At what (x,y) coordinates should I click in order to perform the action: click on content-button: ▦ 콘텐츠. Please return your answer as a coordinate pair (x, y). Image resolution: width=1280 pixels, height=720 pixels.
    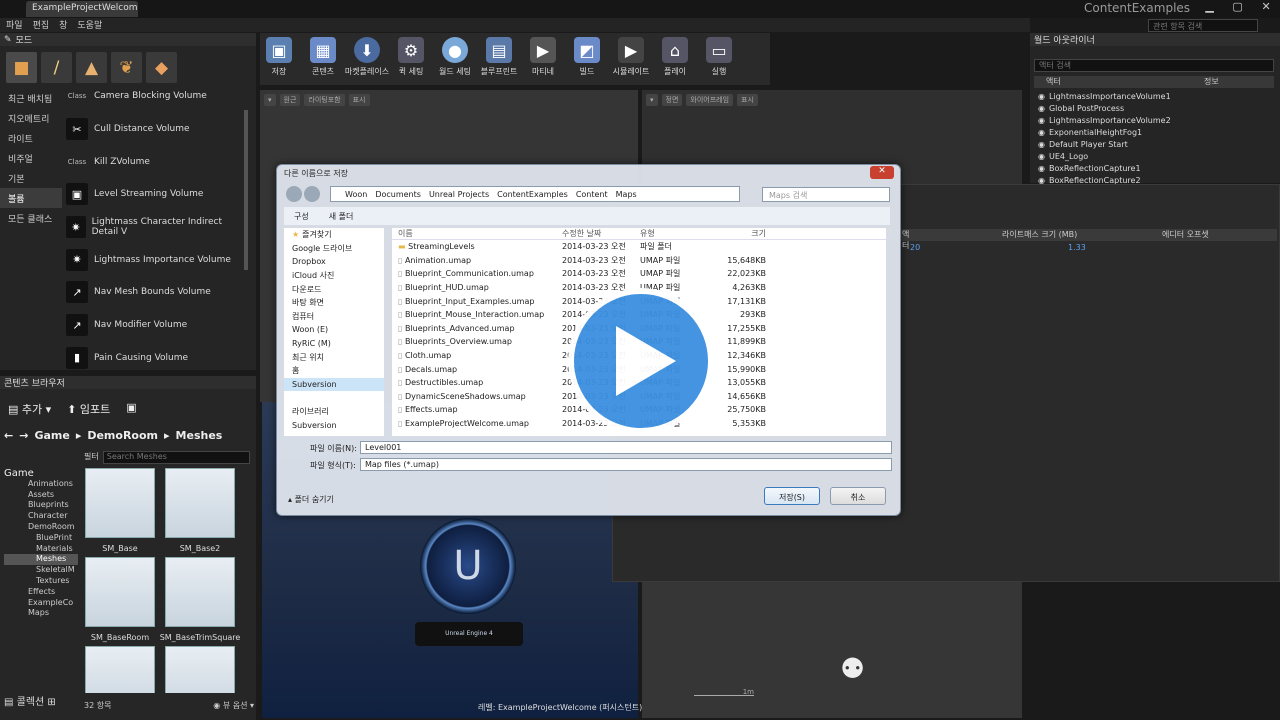
    Looking at the image, I should click on (323, 57).